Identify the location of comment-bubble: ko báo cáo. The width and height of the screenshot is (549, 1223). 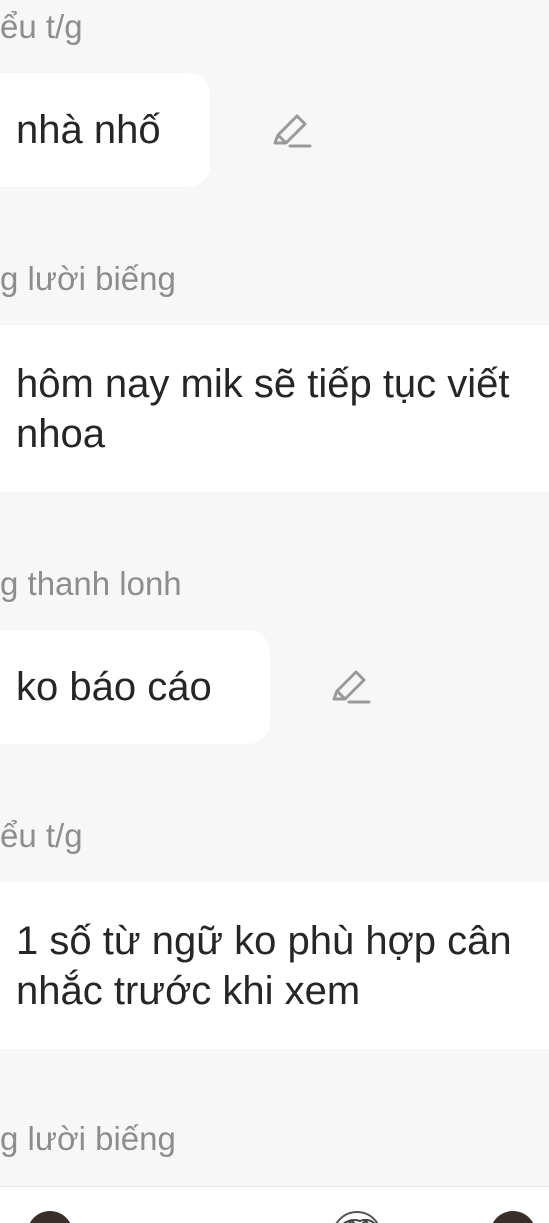
(135, 687).